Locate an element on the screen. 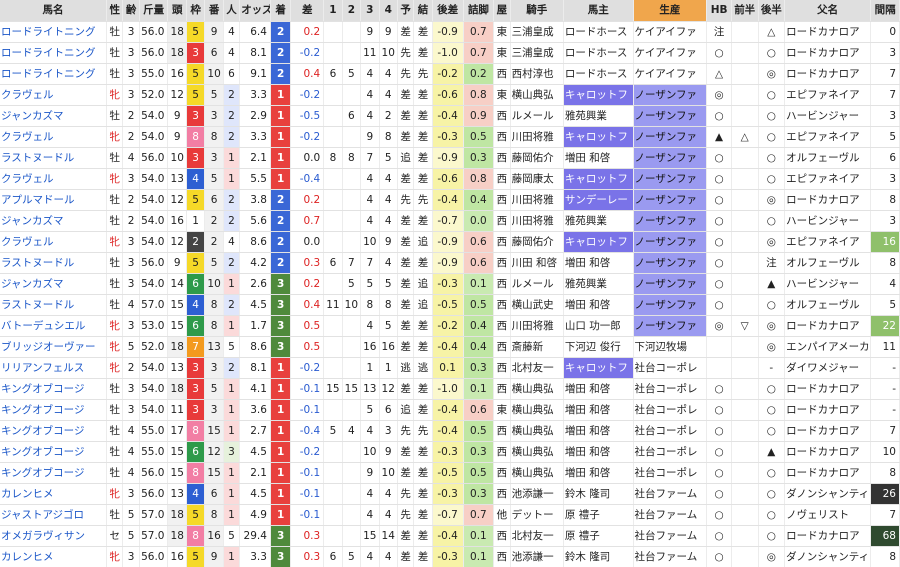  column-header: 馬主 is located at coordinates (598, 11).